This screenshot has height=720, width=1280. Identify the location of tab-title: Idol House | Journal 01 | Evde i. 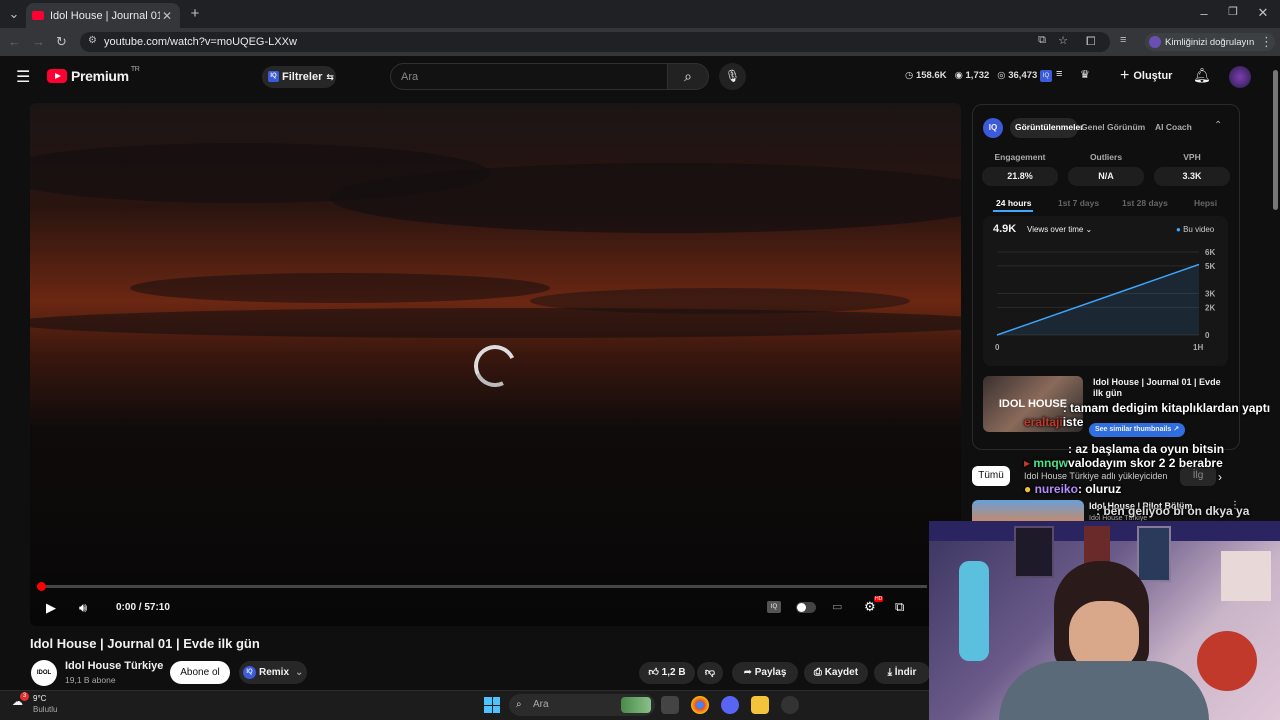
(105, 15).